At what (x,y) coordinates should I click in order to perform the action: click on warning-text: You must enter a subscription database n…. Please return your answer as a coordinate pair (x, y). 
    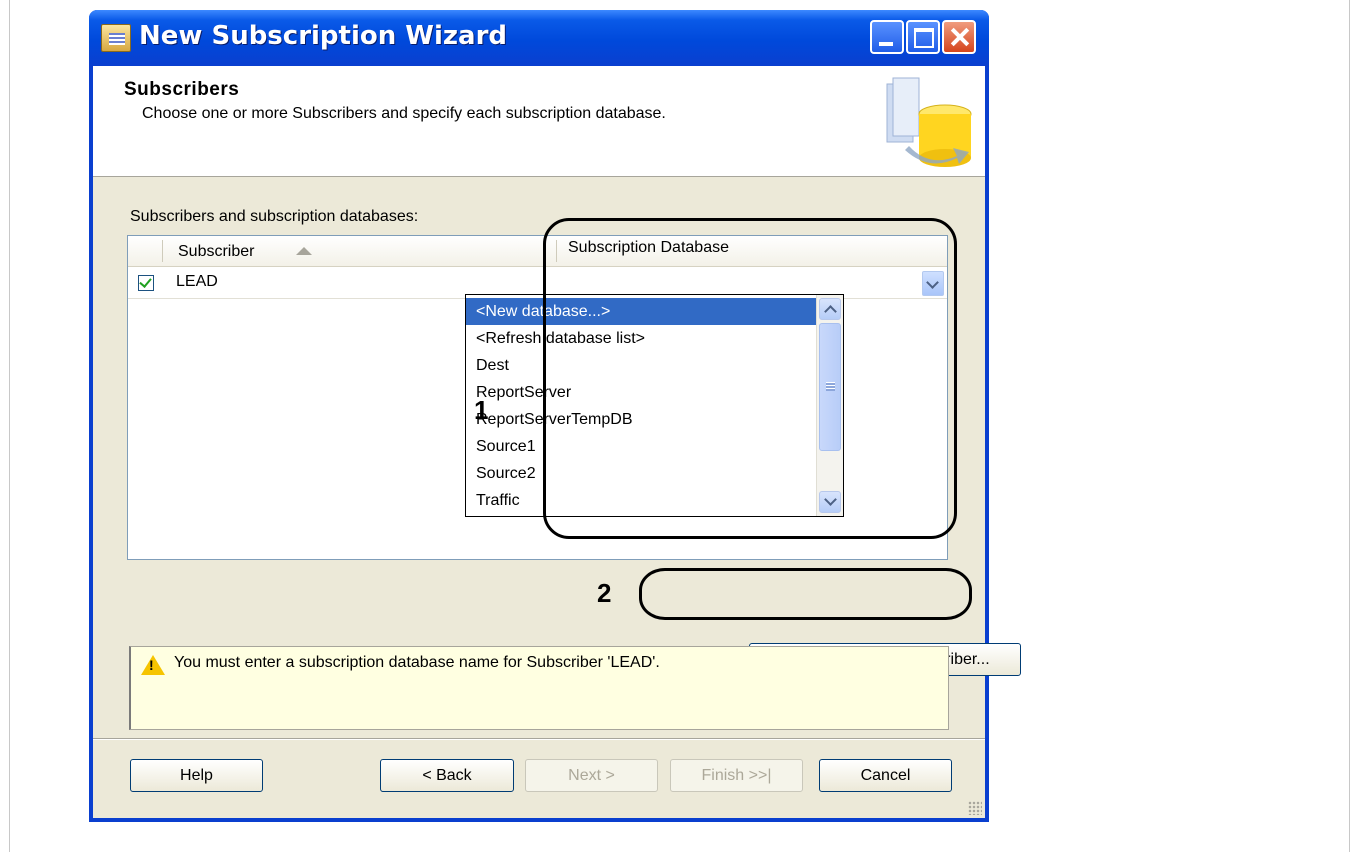
    Looking at the image, I should click on (417, 662).